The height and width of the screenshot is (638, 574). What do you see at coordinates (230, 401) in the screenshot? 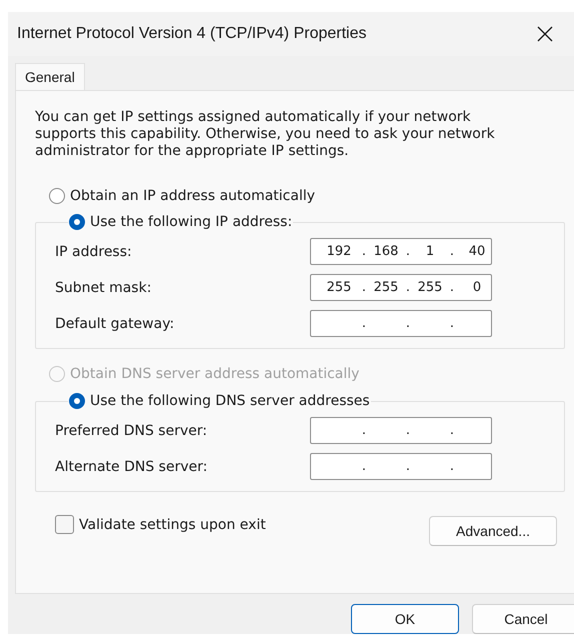
I see `radio-label: Use the following DNS server addresses` at bounding box center [230, 401].